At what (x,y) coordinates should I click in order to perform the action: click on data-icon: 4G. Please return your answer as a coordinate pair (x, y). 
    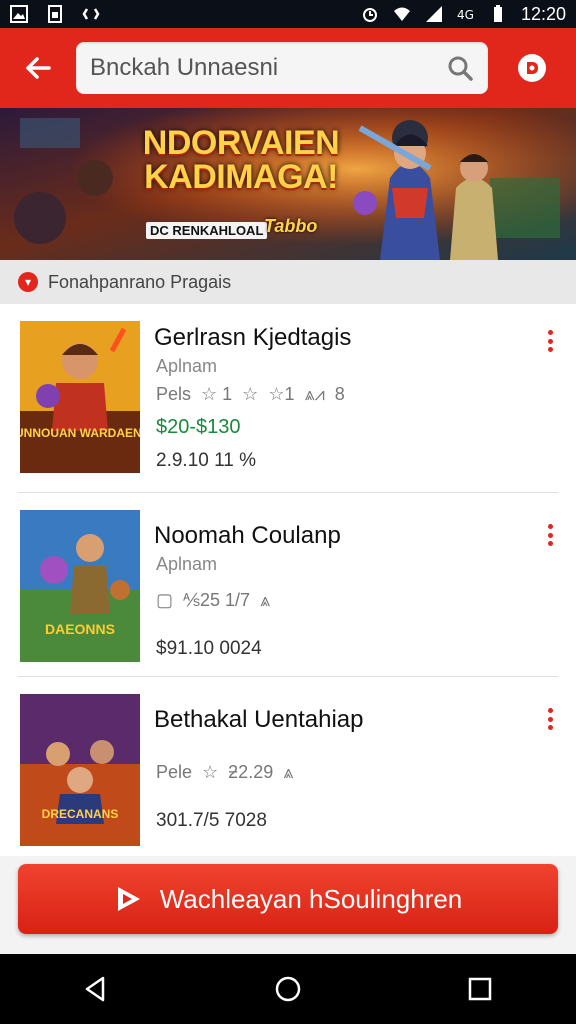
    Looking at the image, I should click on (465, 15).